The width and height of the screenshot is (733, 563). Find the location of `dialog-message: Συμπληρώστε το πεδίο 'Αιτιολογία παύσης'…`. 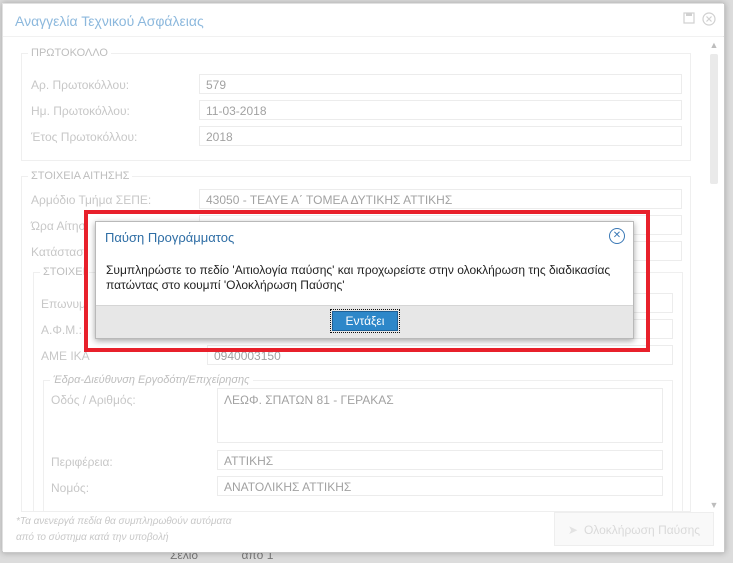

dialog-message: Συμπληρώστε το πεδίο 'Αιτιολογία παύσης'… is located at coordinates (366, 278).